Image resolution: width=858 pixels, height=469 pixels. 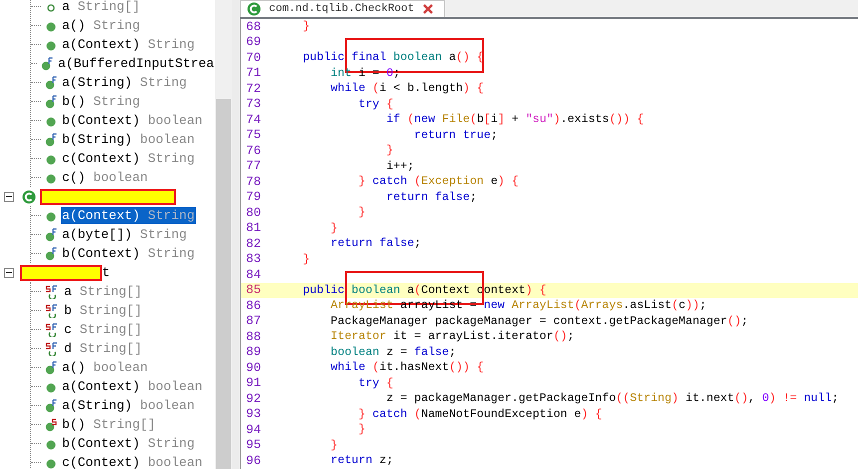 I want to click on line-number: 88, so click(x=253, y=337).